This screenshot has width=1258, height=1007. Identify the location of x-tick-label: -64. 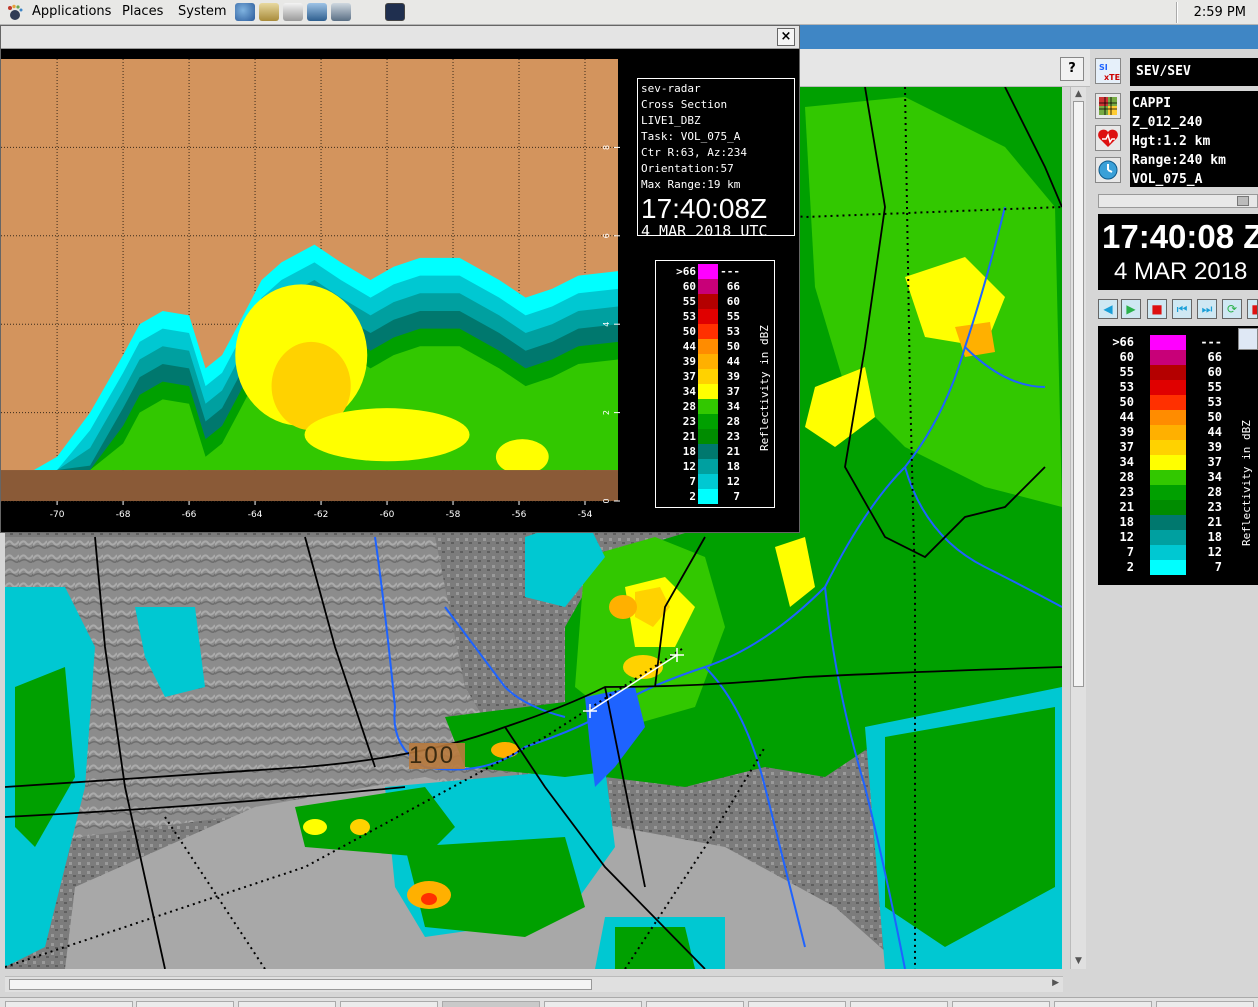
(255, 515).